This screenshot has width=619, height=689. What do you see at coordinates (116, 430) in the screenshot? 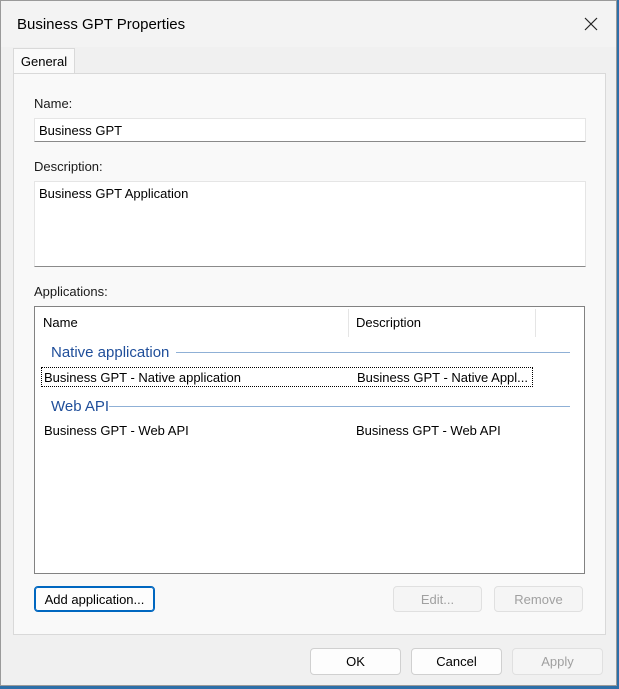
I see `list-item-name: Business GPT - Web API` at bounding box center [116, 430].